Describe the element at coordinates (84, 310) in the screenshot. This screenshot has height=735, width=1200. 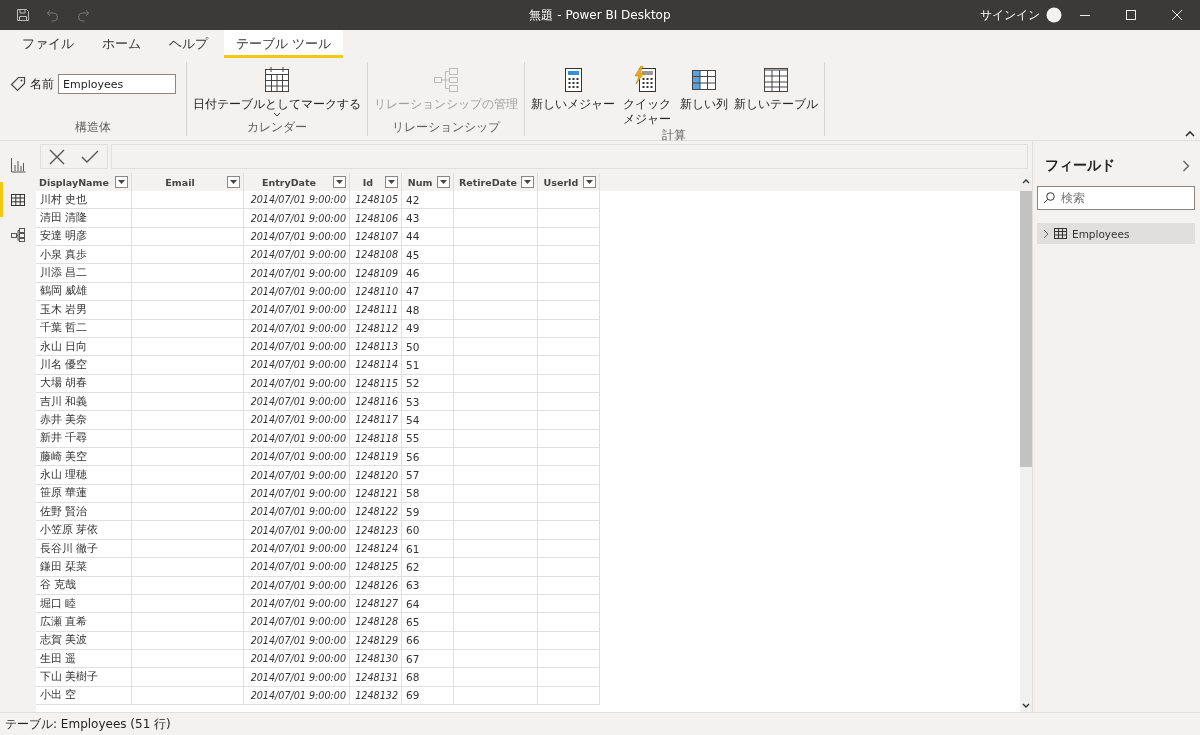
I see `table-cell: 玉木 岩男` at that location.